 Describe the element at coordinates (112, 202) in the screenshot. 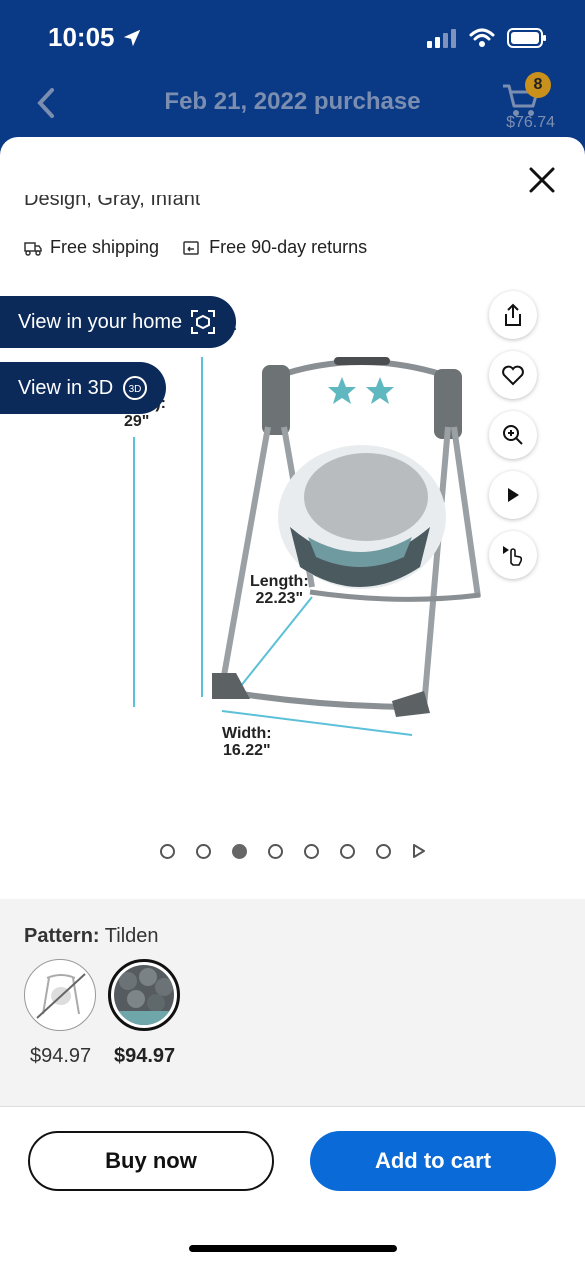

I see `product-title-fragment: Design, Gray, Infant` at that location.